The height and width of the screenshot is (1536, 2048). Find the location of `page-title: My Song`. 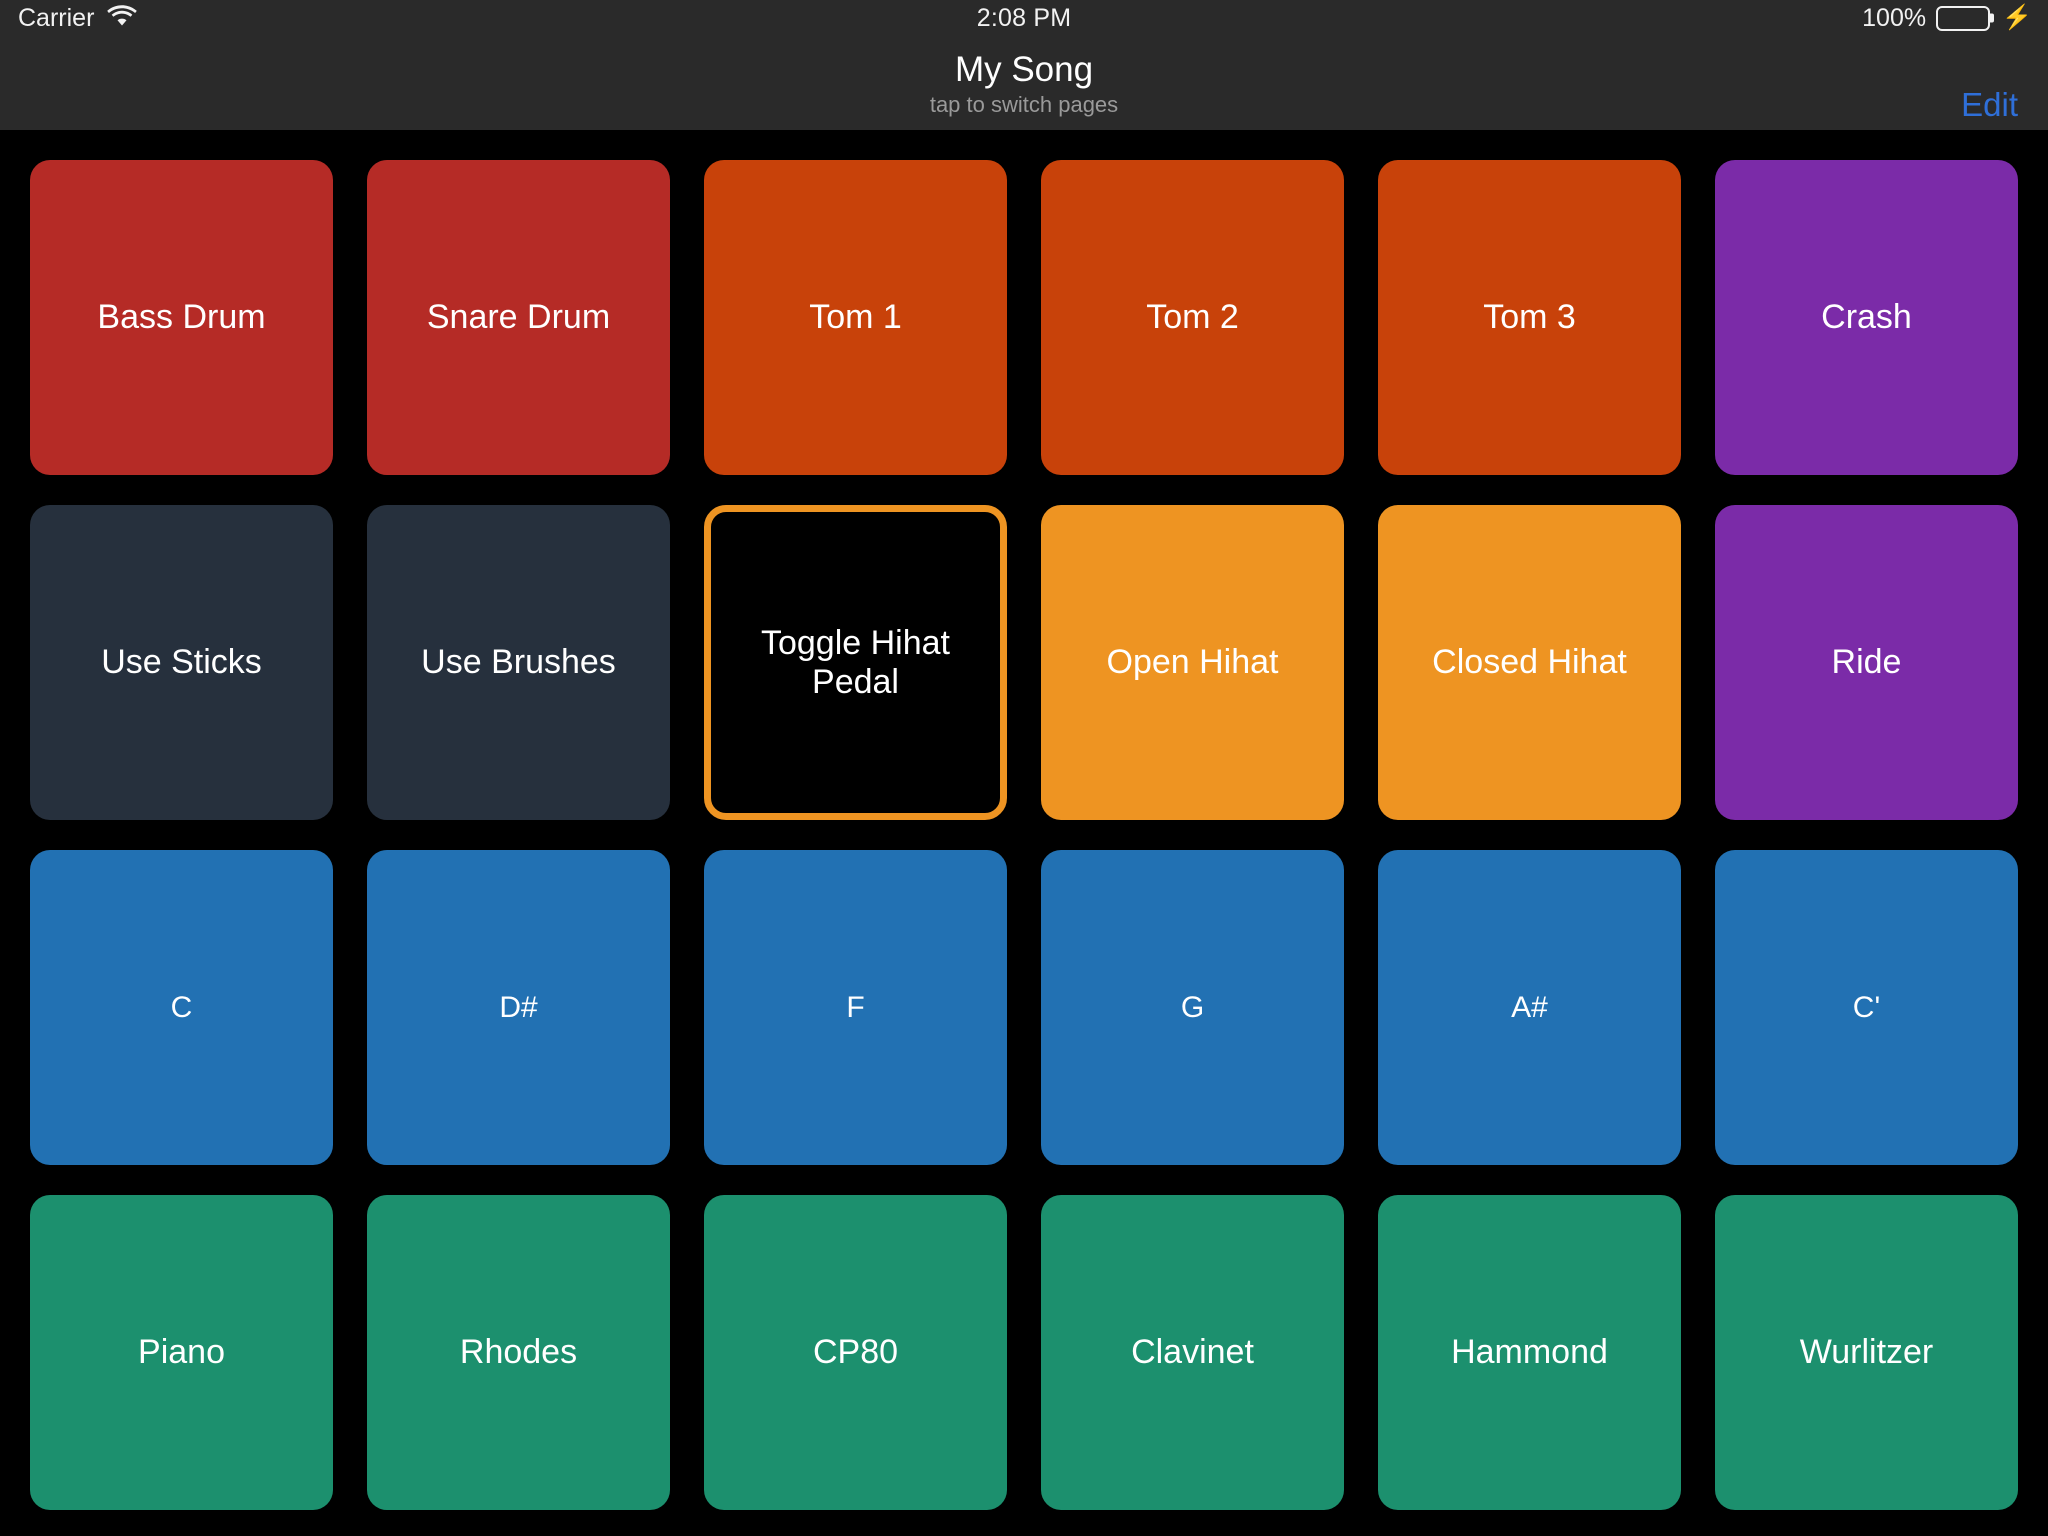

page-title: My Song is located at coordinates (1024, 69).